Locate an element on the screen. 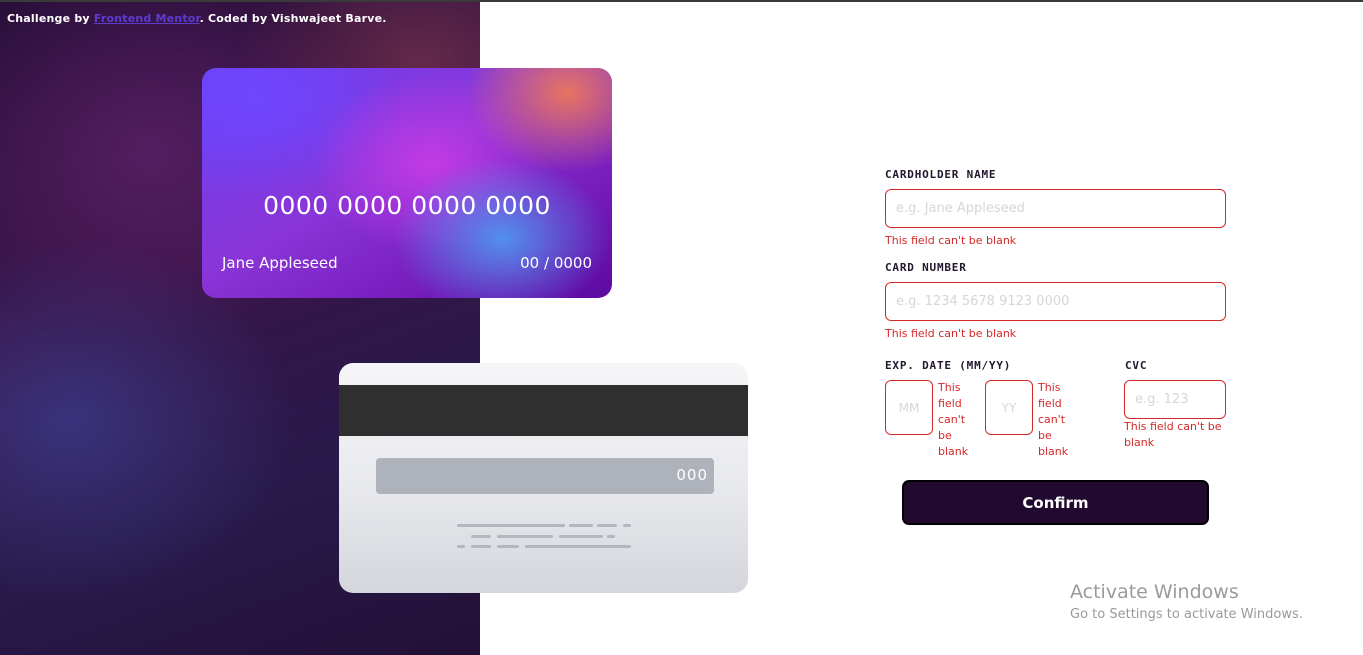  card-front-name: Jane Appleseed is located at coordinates (280, 263).